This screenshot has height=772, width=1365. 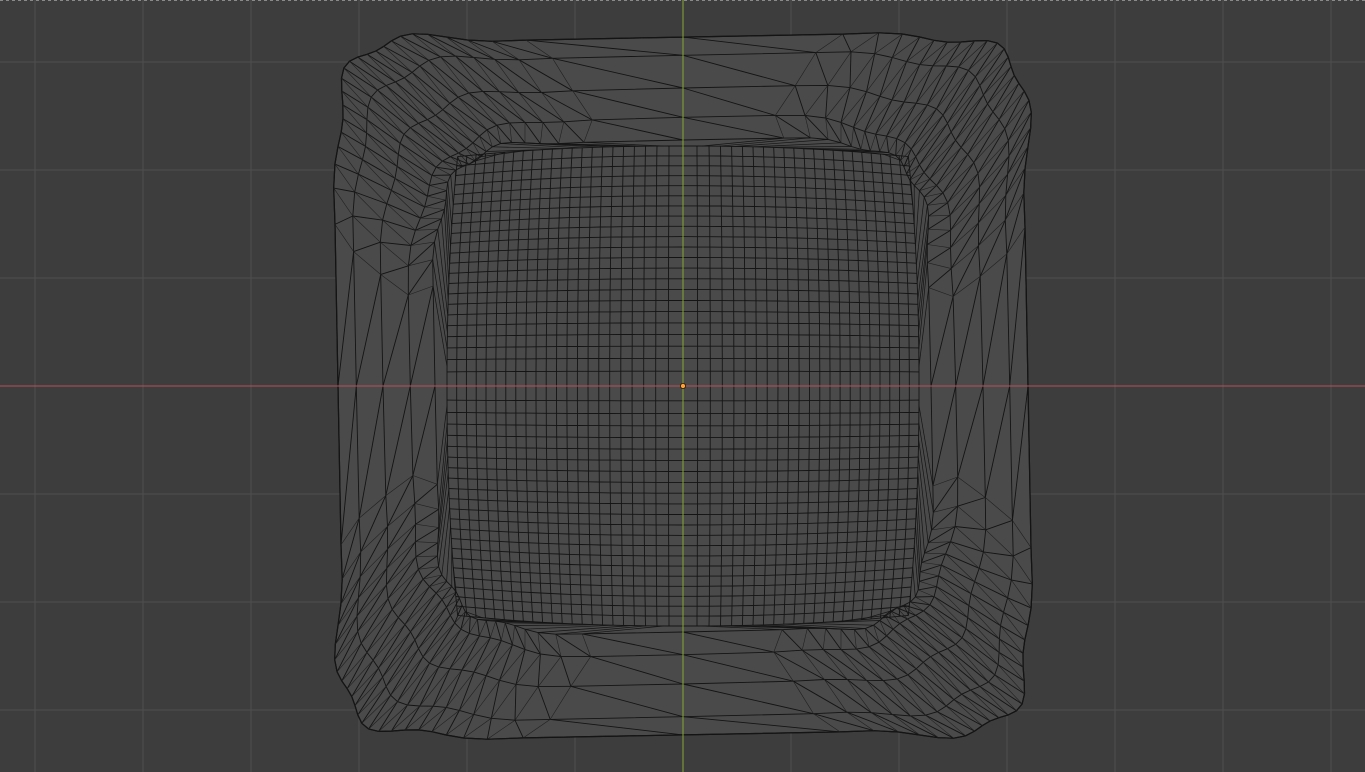 I want to click on object-origin-icon, so click(x=683, y=385).